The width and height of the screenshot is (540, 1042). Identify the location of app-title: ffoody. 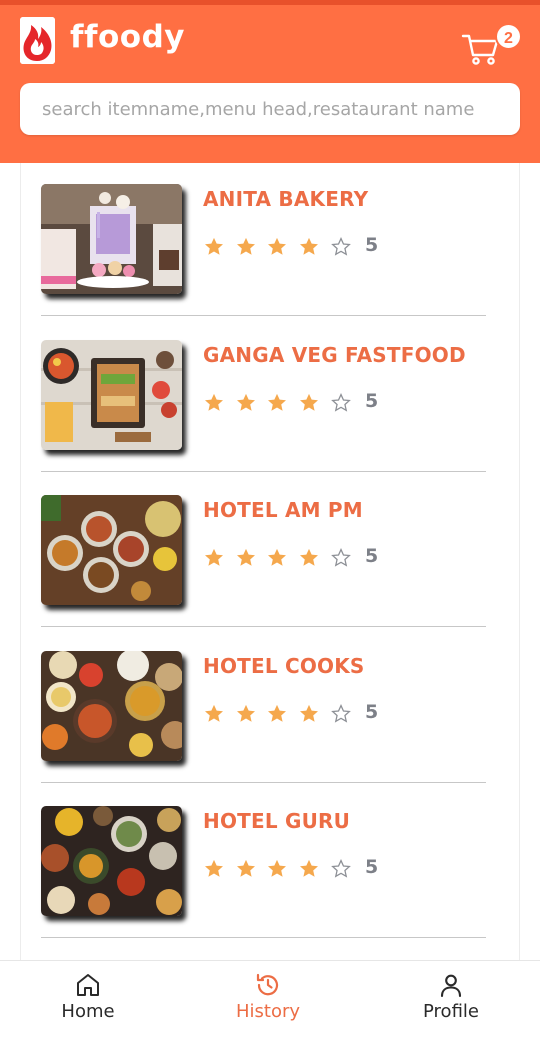
(127, 37).